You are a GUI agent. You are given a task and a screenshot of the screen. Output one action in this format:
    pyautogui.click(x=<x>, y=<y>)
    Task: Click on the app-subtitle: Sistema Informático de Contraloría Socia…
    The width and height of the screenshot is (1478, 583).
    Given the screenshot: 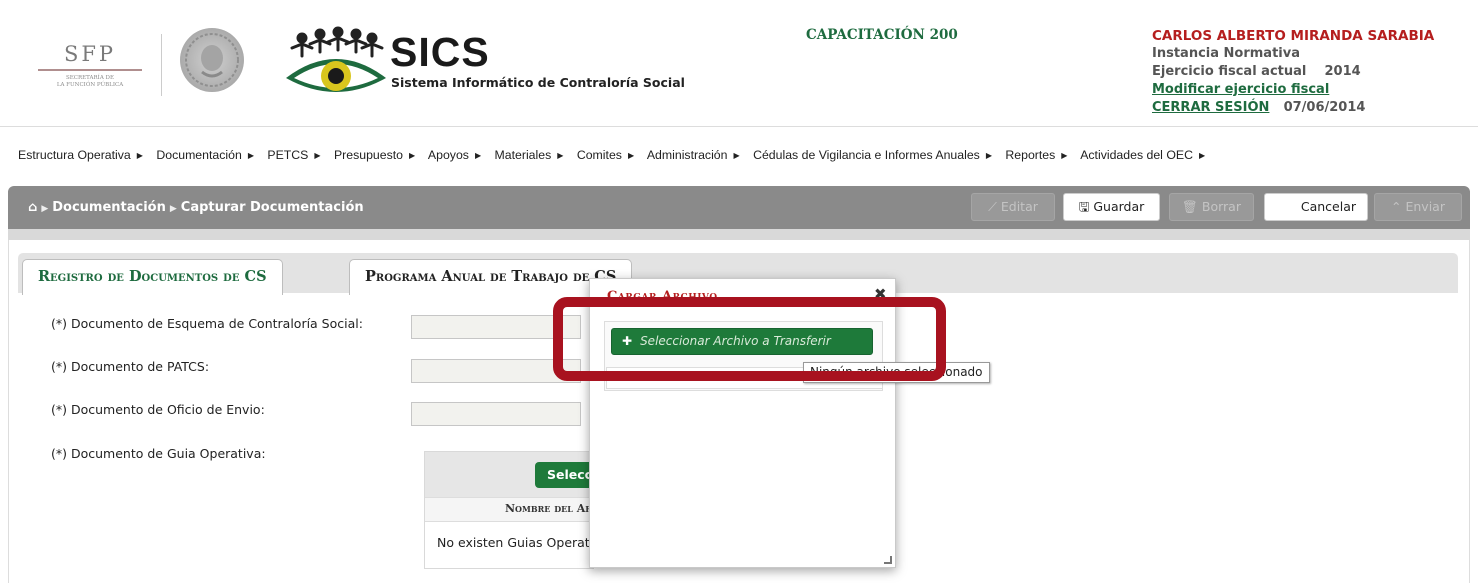 What is the action you would take?
    pyautogui.click(x=538, y=82)
    